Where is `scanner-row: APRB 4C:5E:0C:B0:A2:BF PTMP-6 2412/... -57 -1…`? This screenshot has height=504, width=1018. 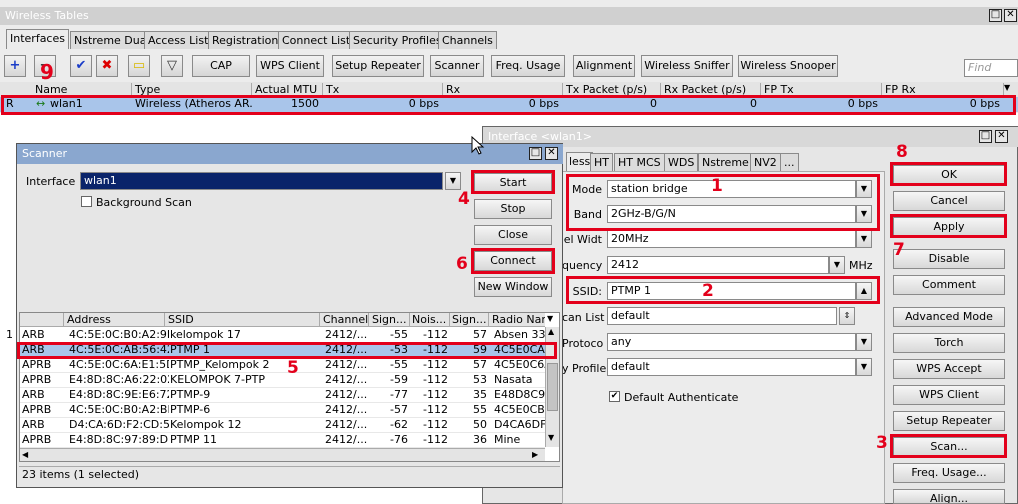
scanner-row: APRB 4C:5E:0C:B0:A2:BF PTMP-6 2412/... -57 -1… is located at coordinates (283, 410).